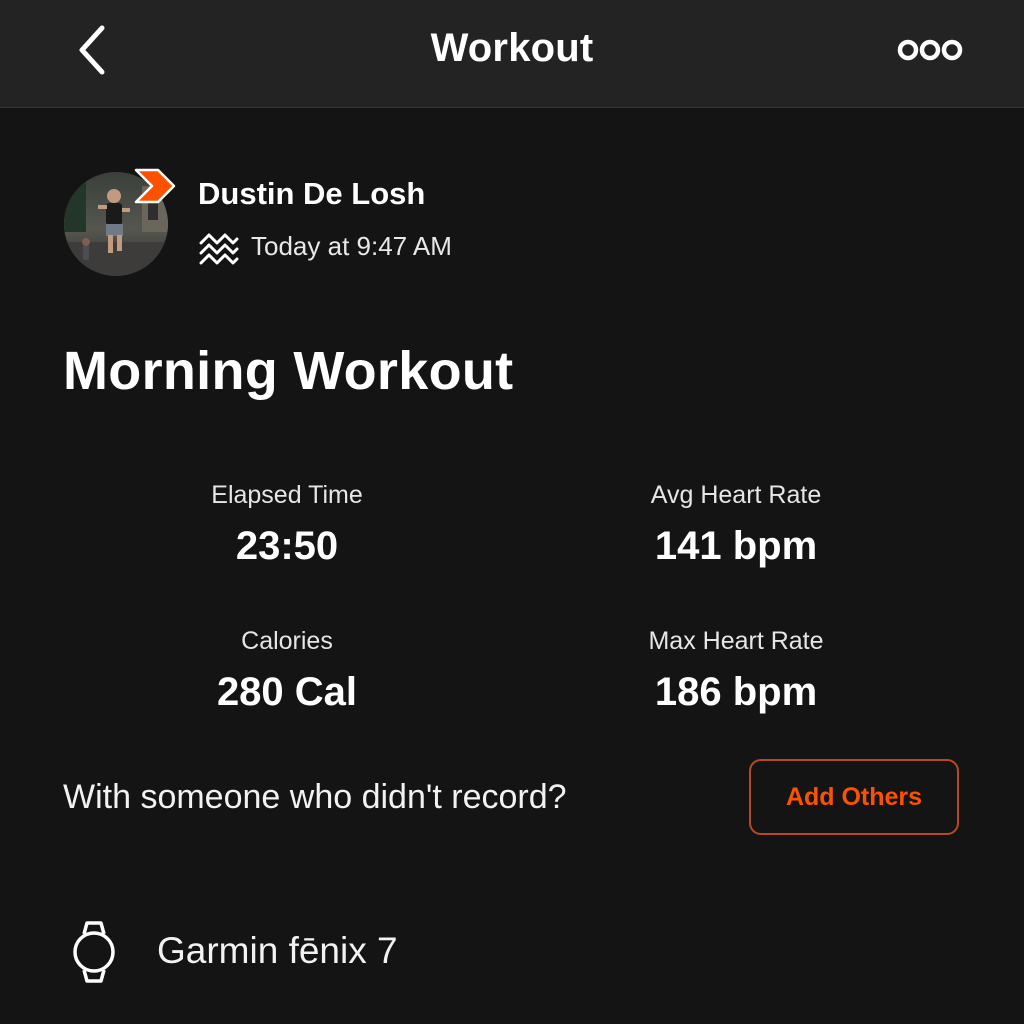 The width and height of the screenshot is (1024, 1024). I want to click on stat-calories: Calories 280 Cal, so click(287, 671).